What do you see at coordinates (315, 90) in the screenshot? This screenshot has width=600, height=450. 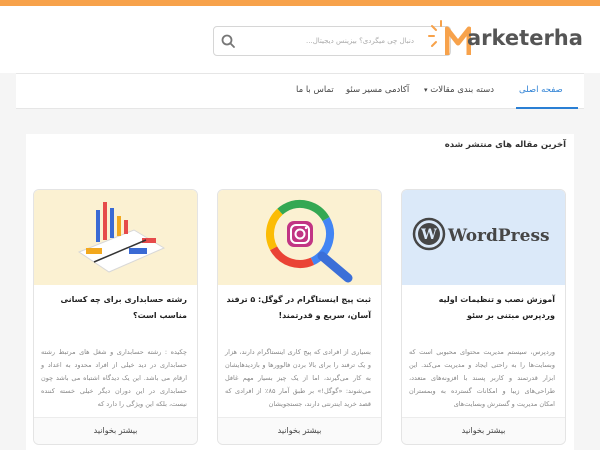 I see `nav-contact: تماس با ما` at bounding box center [315, 90].